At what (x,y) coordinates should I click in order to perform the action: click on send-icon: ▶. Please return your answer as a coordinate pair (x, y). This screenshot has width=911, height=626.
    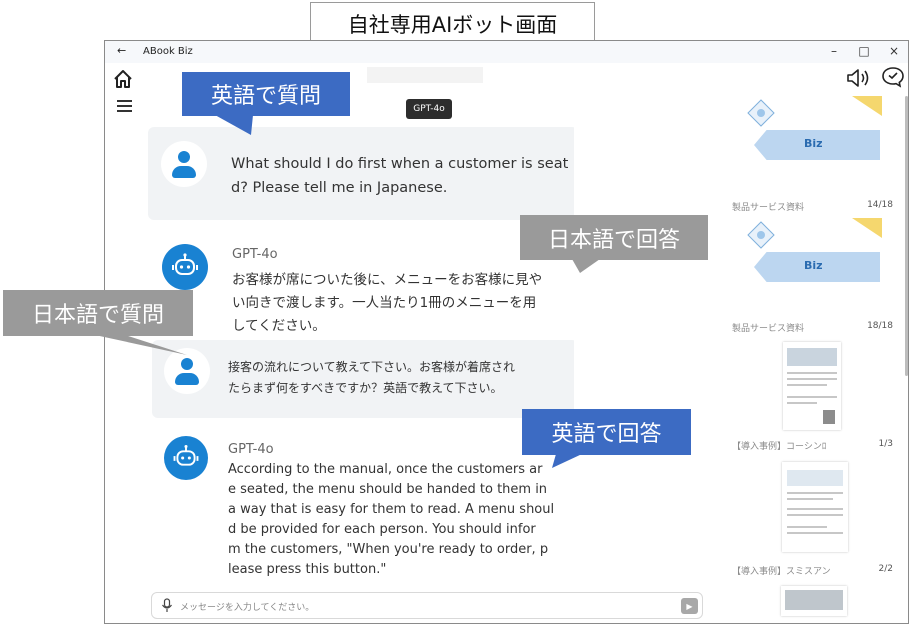
    Looking at the image, I should click on (689, 606).